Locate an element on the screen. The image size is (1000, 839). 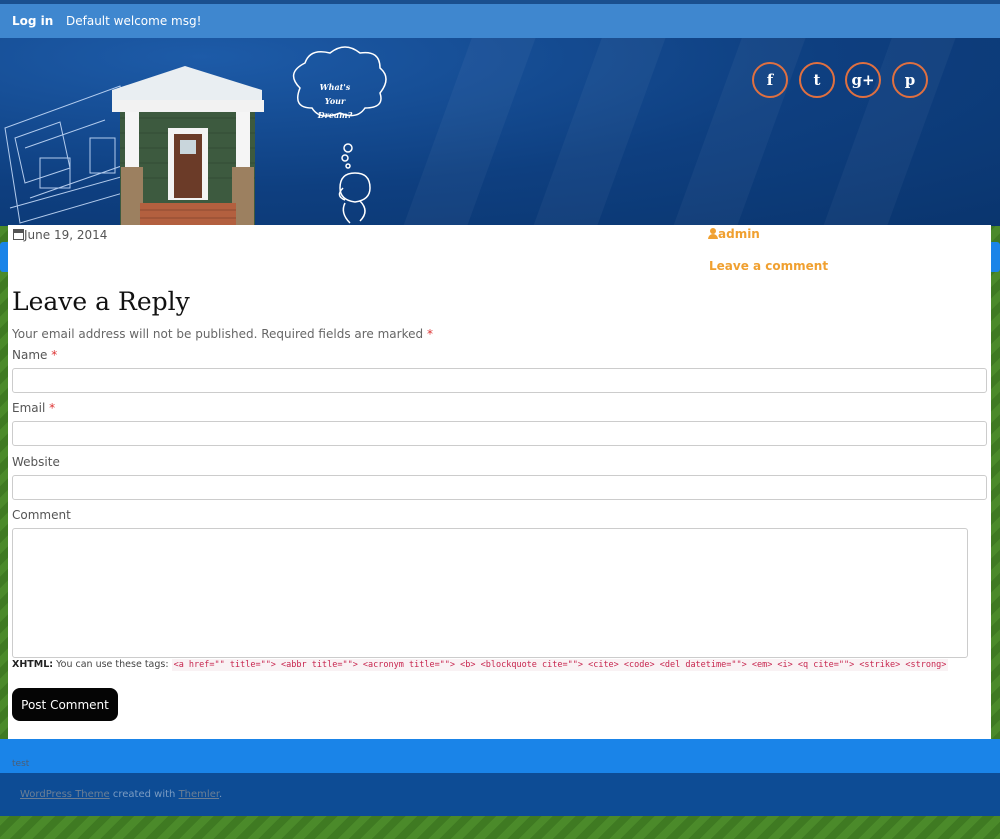
name-label-text: Name is located at coordinates (30, 355).